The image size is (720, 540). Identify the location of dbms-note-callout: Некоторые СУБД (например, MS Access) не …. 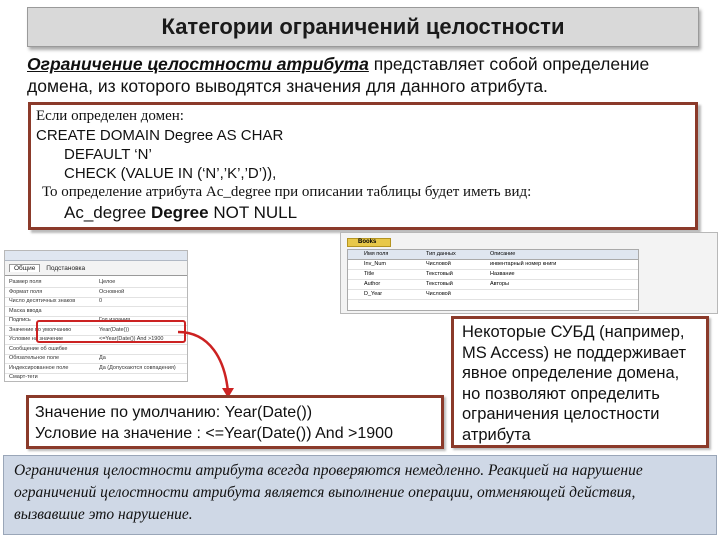
(580, 382).